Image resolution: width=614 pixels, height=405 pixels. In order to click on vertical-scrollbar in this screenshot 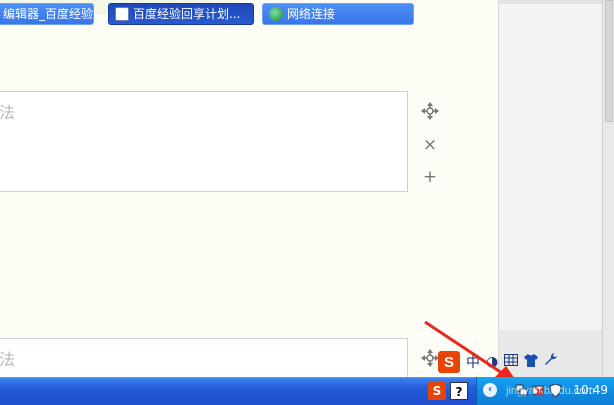, I will do `click(608, 188)`.